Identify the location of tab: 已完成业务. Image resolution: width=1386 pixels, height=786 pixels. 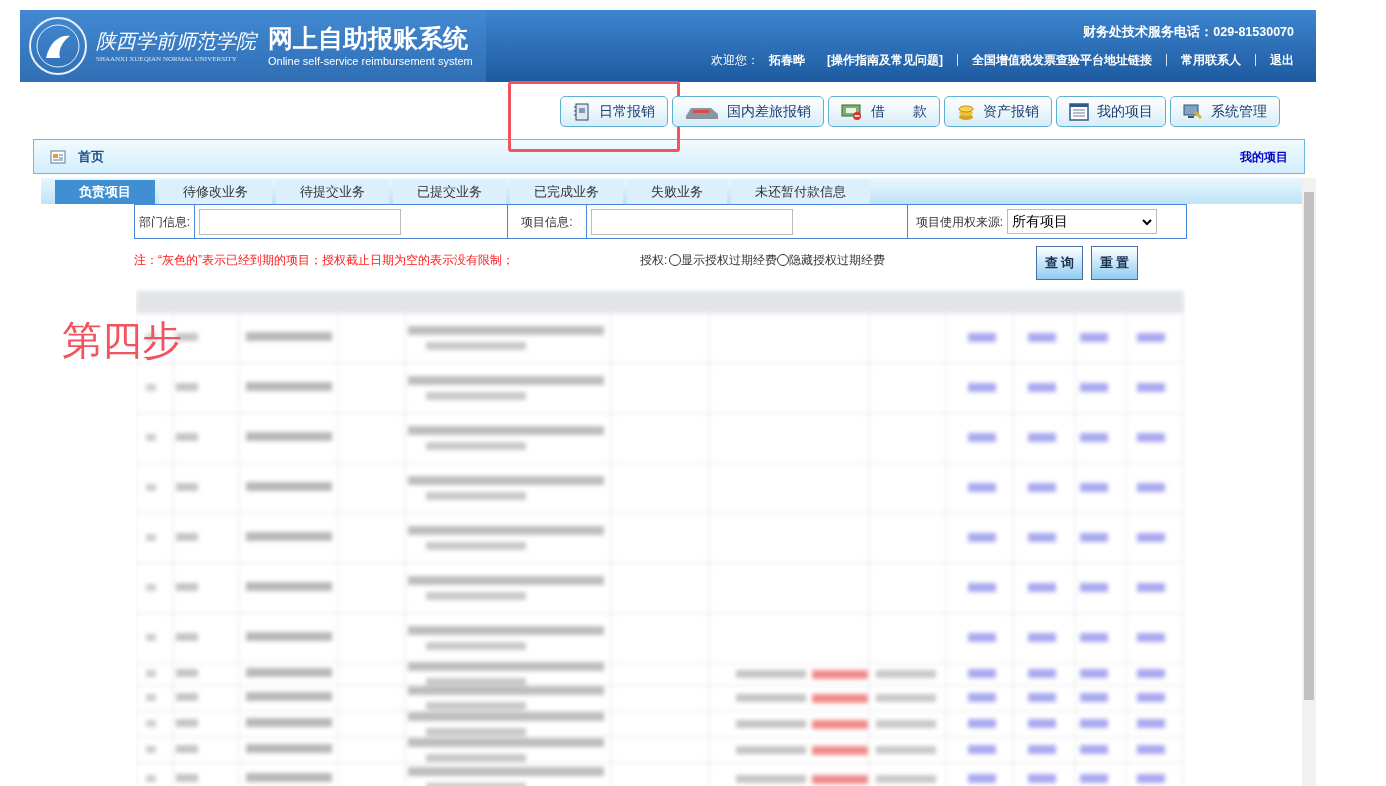
(566, 192).